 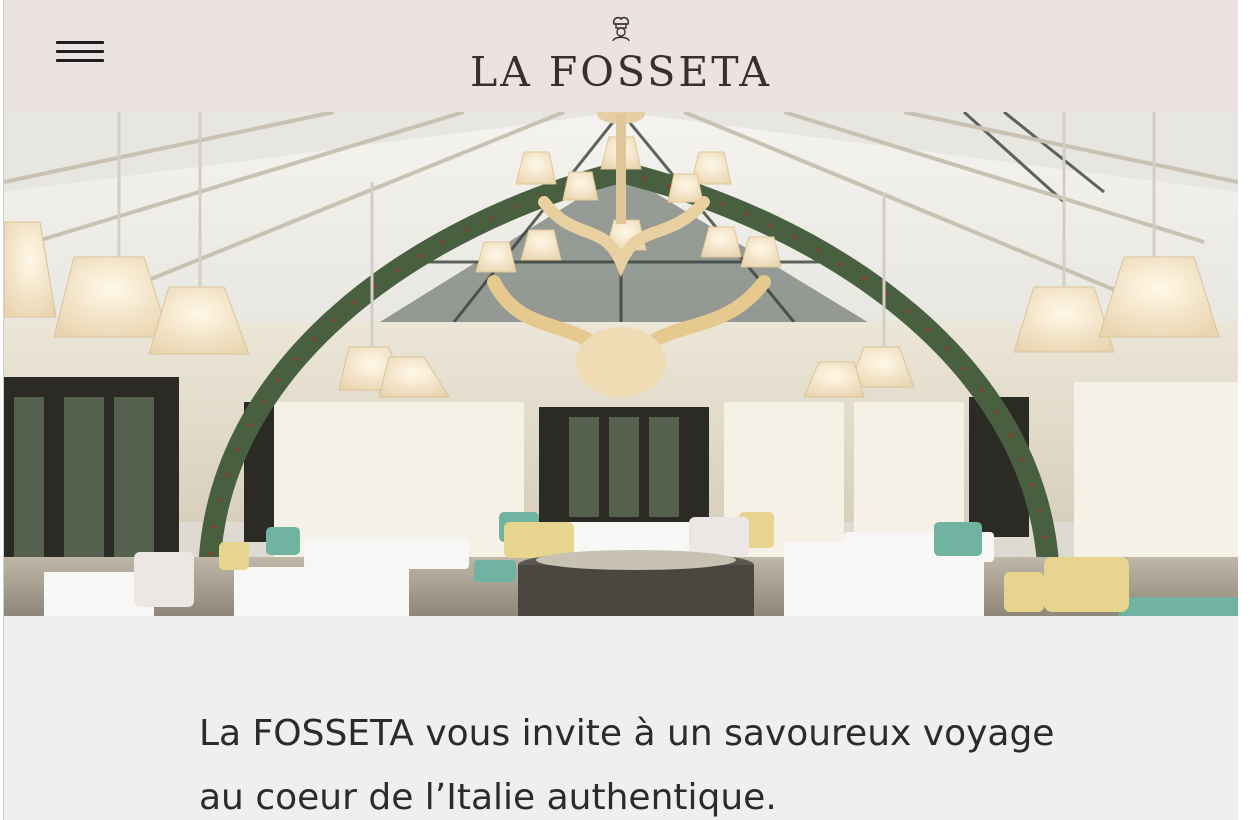 What do you see at coordinates (1244, 410) in the screenshot?
I see `scrollbar-area` at bounding box center [1244, 410].